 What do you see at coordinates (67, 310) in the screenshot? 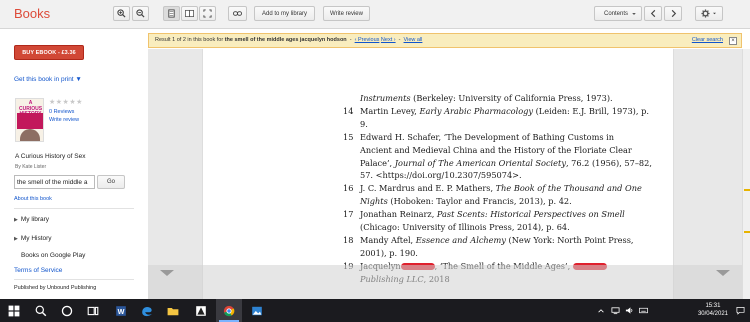
I see `cortana-button` at bounding box center [67, 310].